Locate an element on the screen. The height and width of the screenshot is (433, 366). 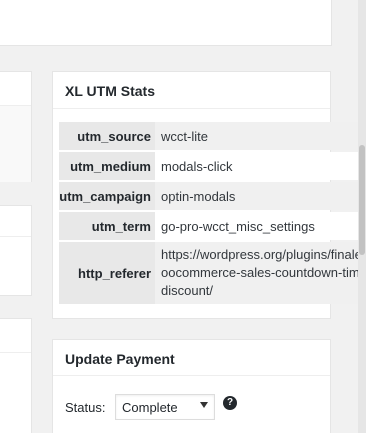
table-row: utm_medium modals-click is located at coordinates (212, 166).